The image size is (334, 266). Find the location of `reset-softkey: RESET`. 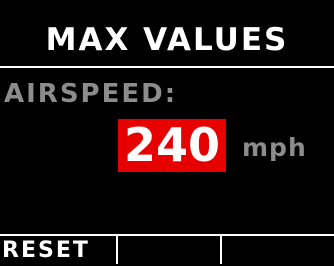

reset-softkey: RESET is located at coordinates (59, 250).